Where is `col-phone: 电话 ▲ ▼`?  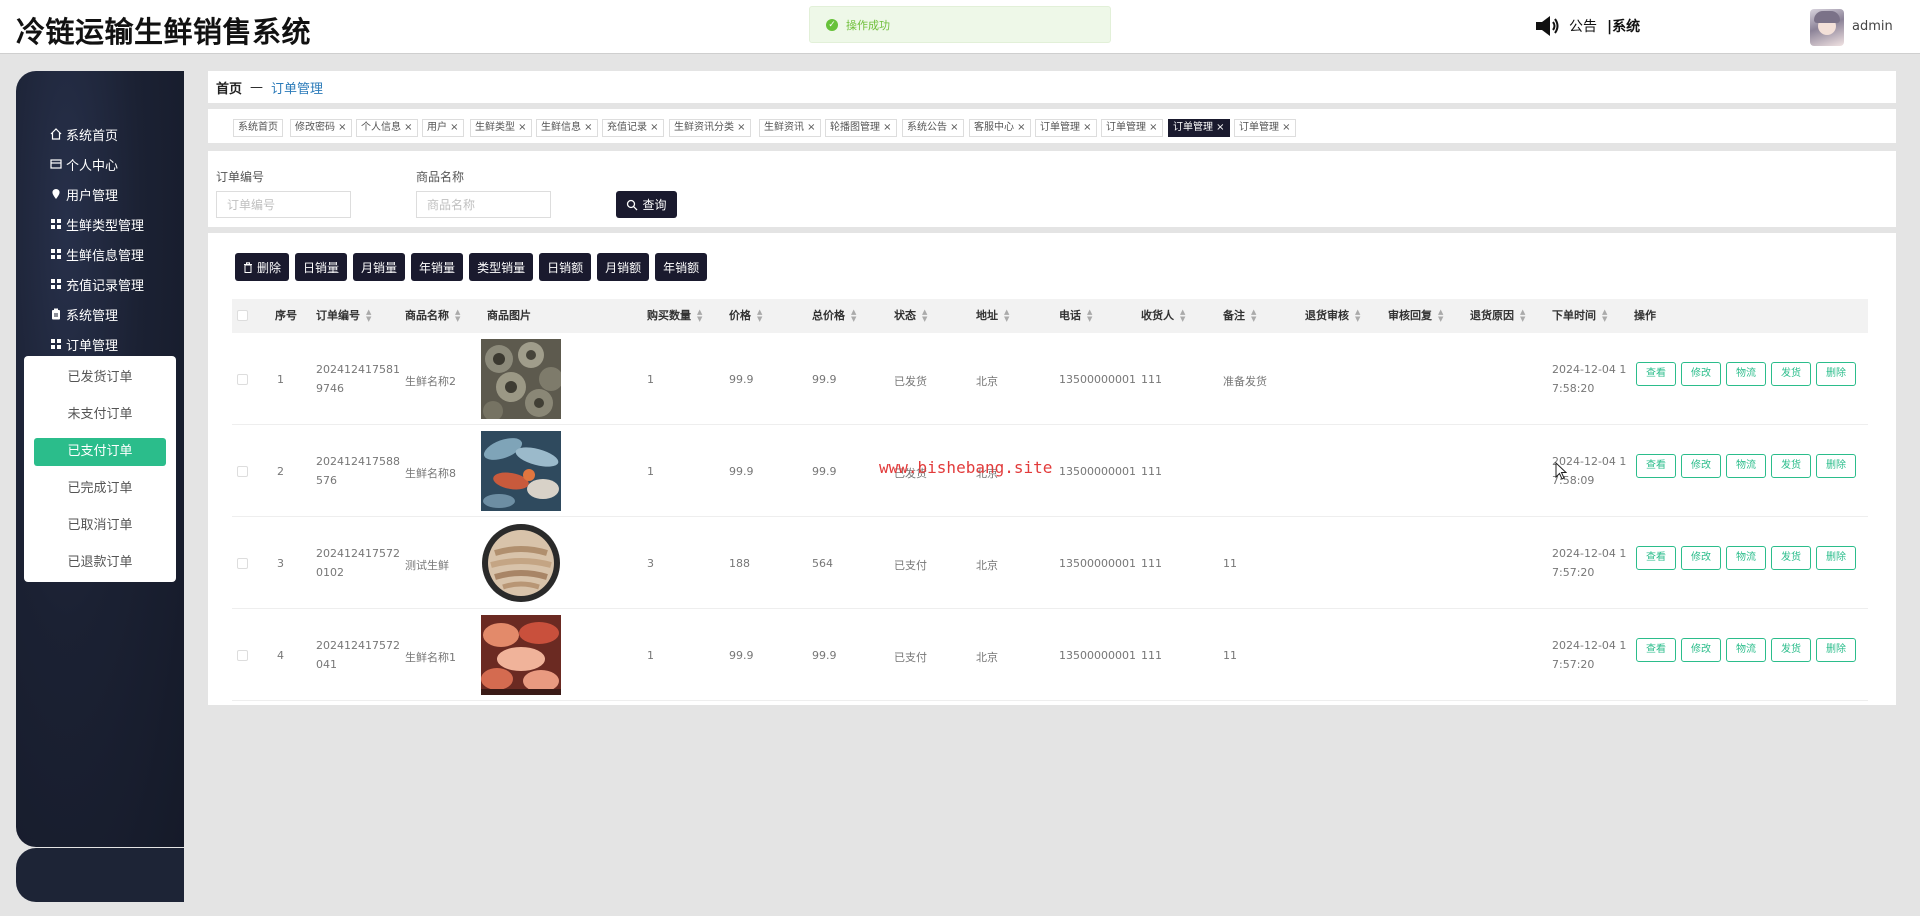
col-phone: 电话 ▲ ▼ is located at coordinates (1075, 316).